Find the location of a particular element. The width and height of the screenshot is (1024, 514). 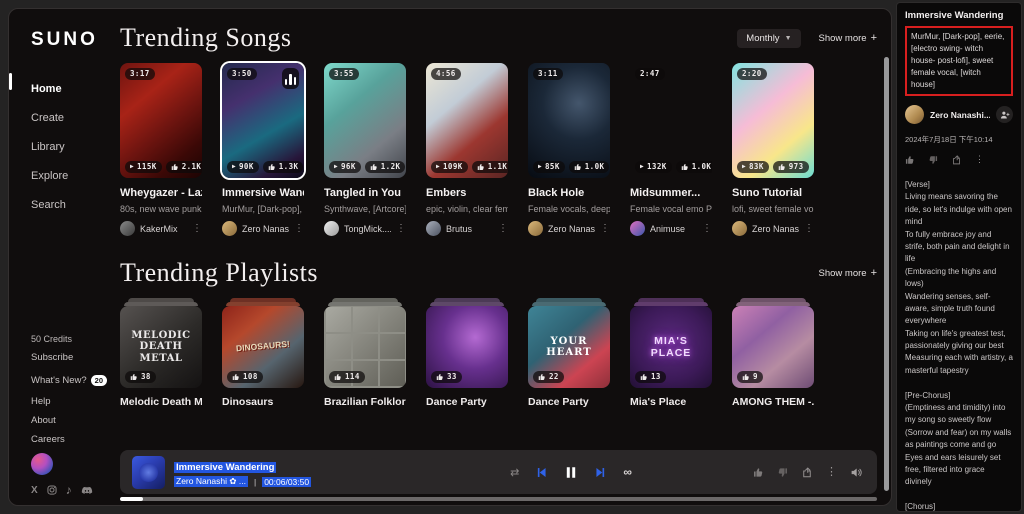

monthly-filter-dropdown: Monthly ▼ is located at coordinates (769, 38).